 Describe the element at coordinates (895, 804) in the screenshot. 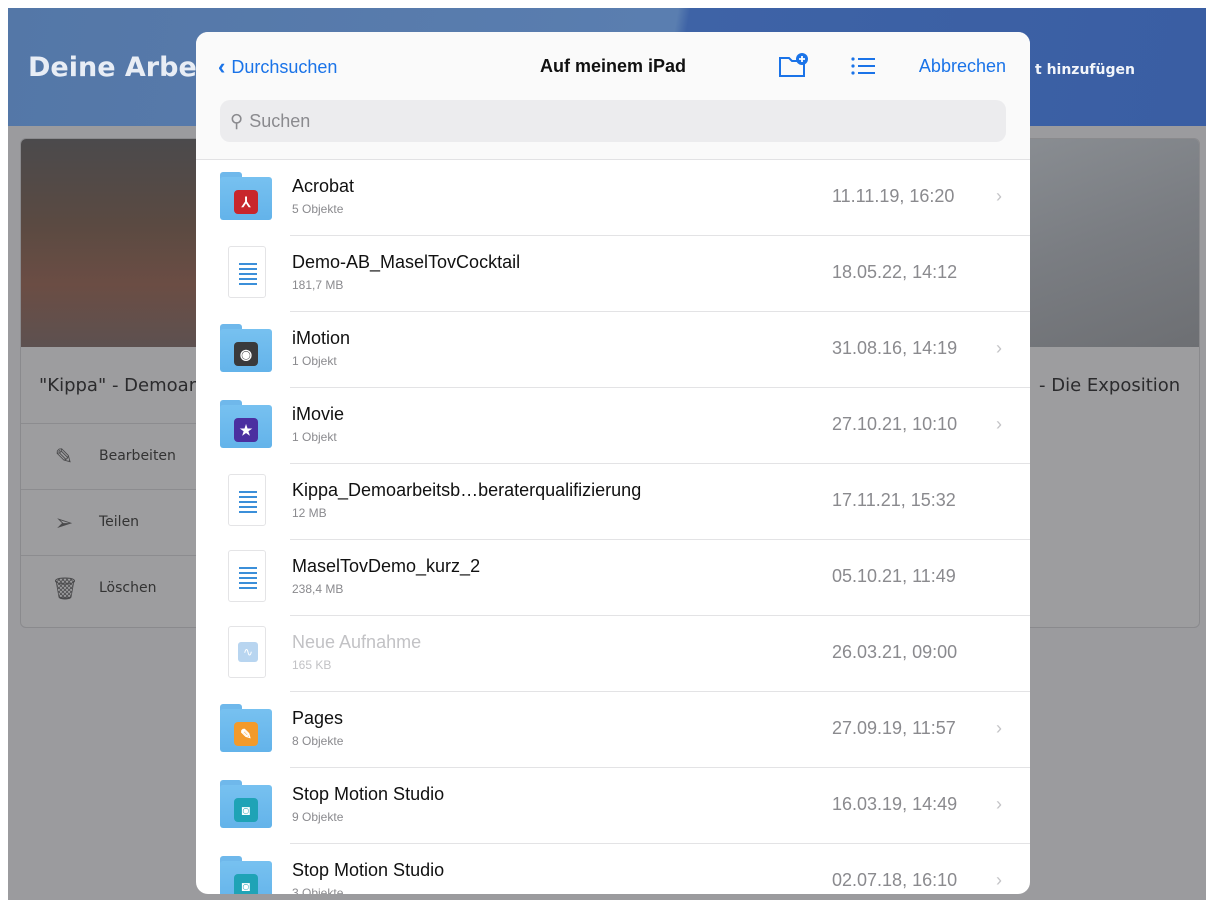

I see `file-date: 16.03.19, 14:49` at that location.